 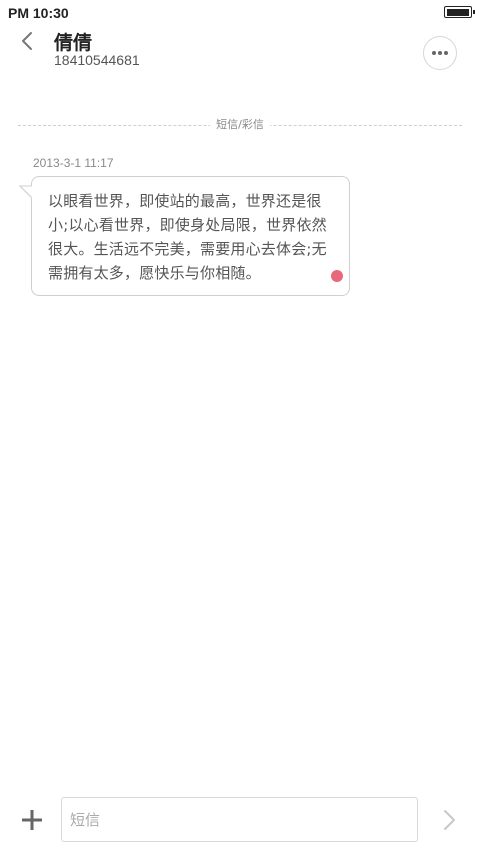 I want to click on message-type-label: 短信/彩信, so click(x=240, y=125).